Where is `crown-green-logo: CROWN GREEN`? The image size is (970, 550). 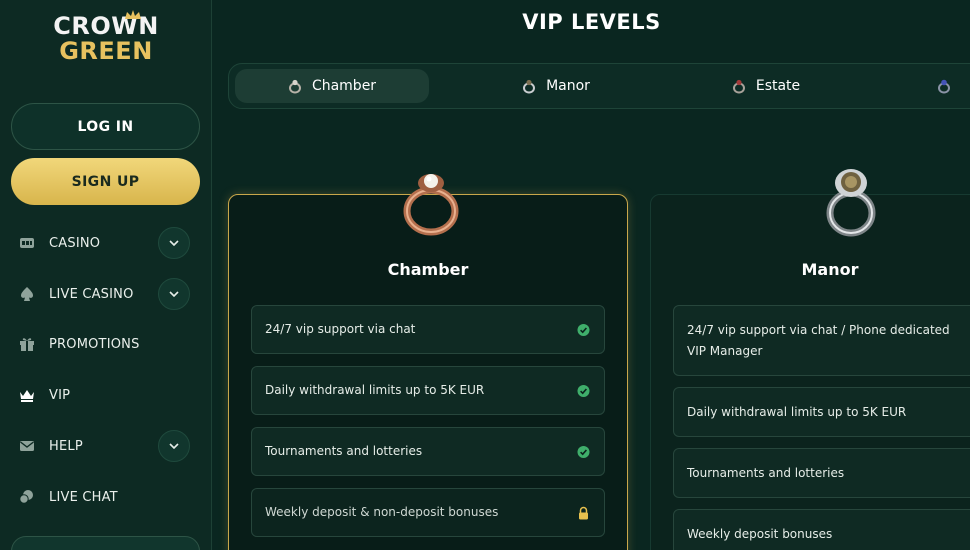 crown-green-logo: CROWN GREEN is located at coordinates (106, 42).